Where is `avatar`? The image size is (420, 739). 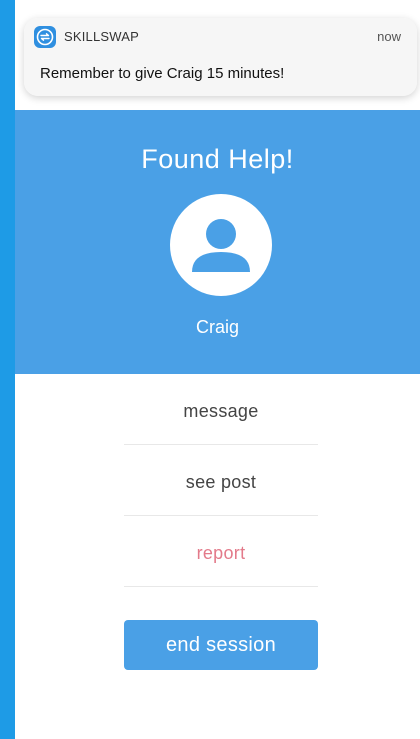
avatar is located at coordinates (221, 245).